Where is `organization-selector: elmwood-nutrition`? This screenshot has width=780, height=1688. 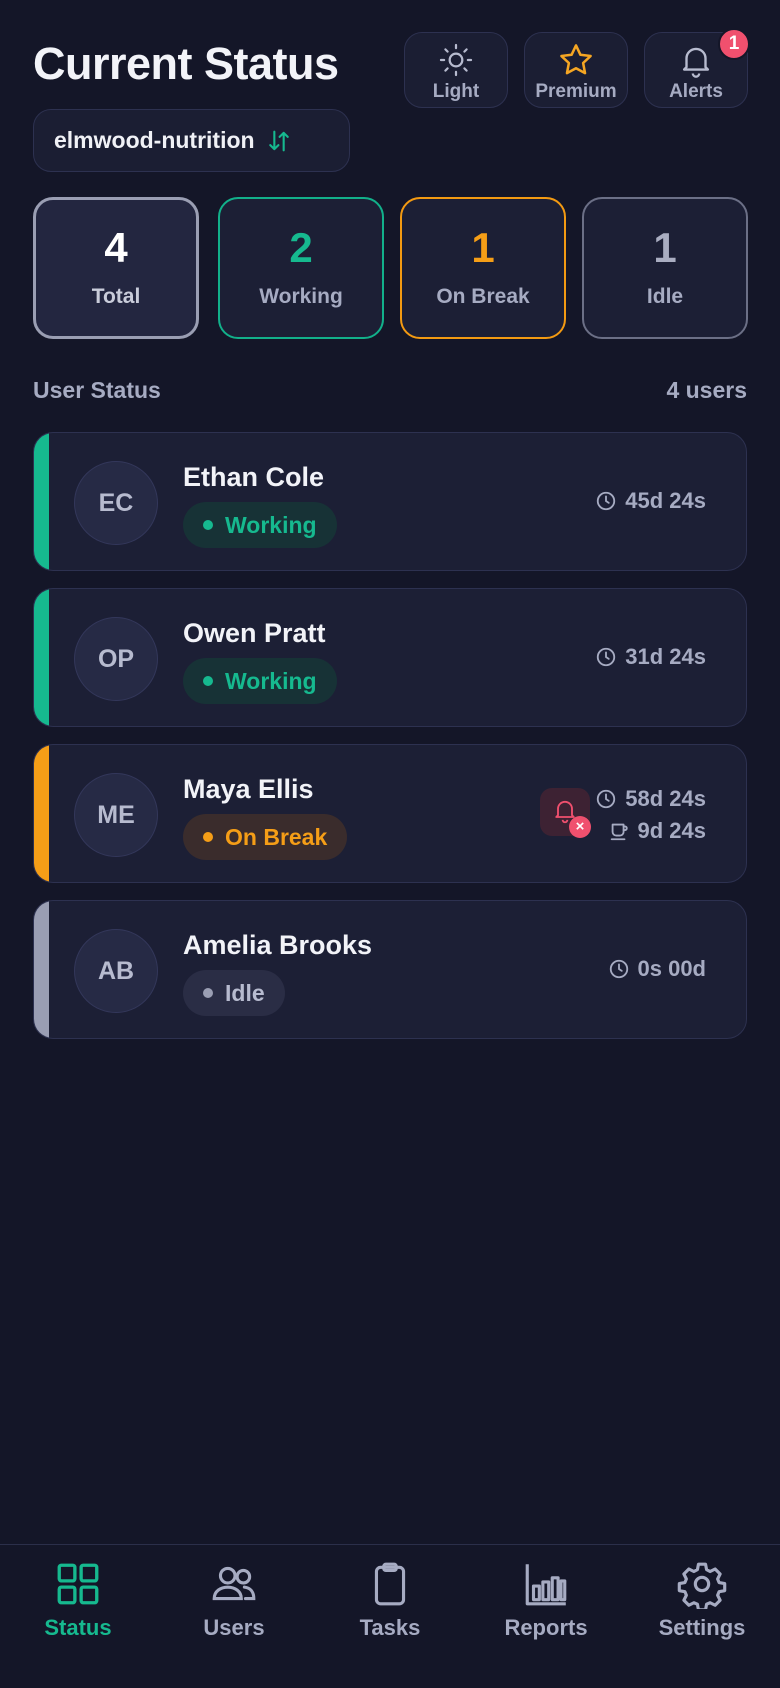 organization-selector: elmwood-nutrition is located at coordinates (191, 140).